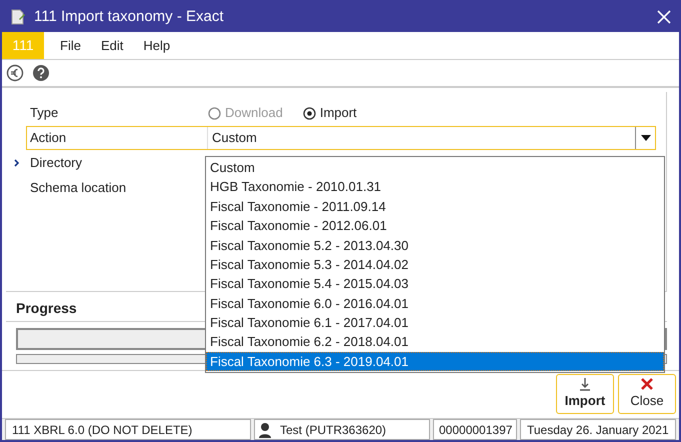 This screenshot has width=681, height=442. Describe the element at coordinates (309, 113) in the screenshot. I see `radio-button` at that location.